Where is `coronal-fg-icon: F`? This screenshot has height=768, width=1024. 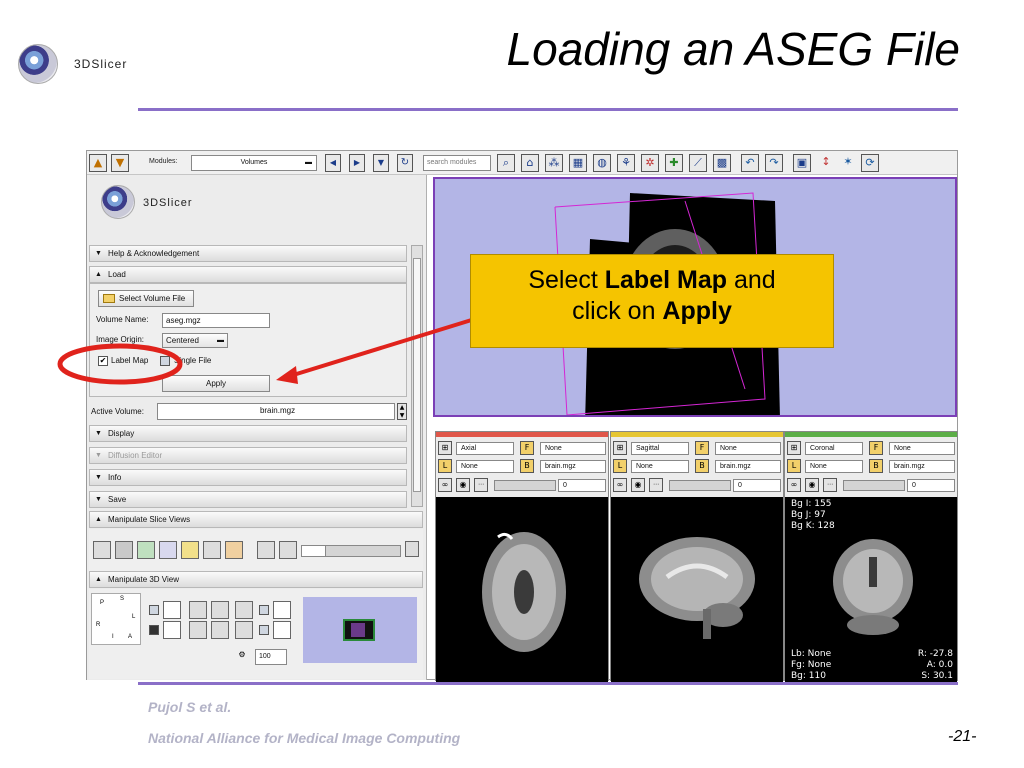 coronal-fg-icon: F is located at coordinates (876, 448).